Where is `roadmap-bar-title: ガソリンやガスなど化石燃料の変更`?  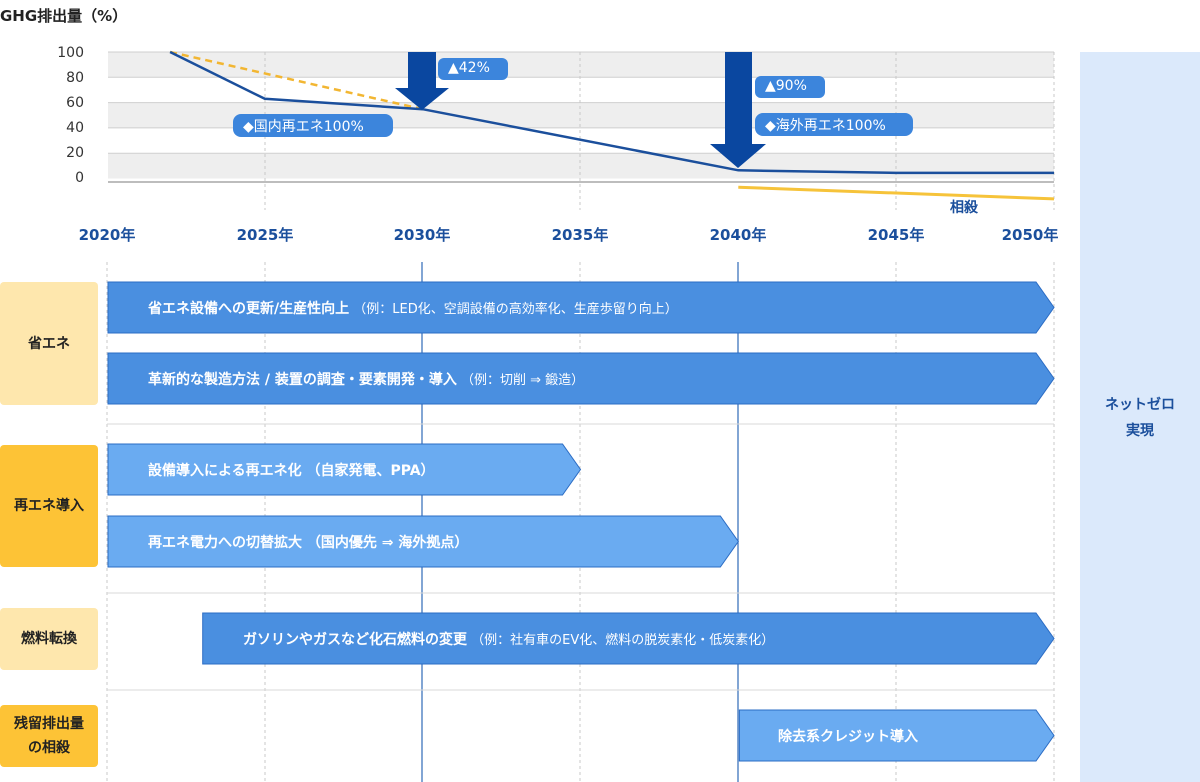 roadmap-bar-title: ガソリンやガスなど化石燃料の変更 is located at coordinates (355, 639).